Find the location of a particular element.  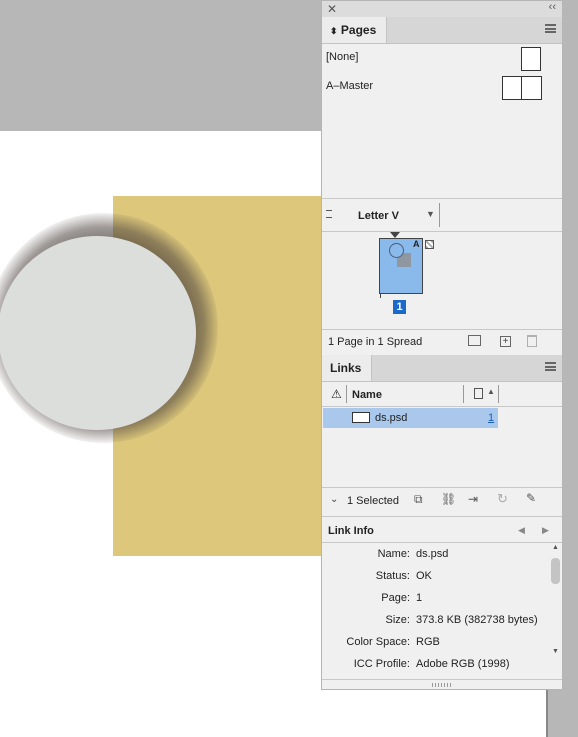

info-scrollbar: ▲ ▼ is located at coordinates (556, 602).